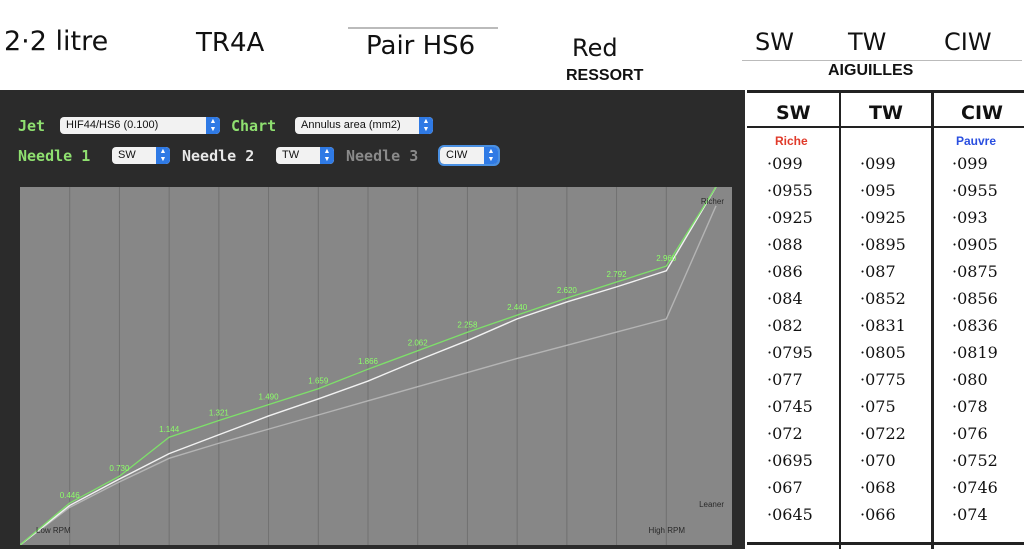 The height and width of the screenshot is (549, 1024). Describe the element at coordinates (886, 113) in the screenshot. I see `column-header: TW` at that location.